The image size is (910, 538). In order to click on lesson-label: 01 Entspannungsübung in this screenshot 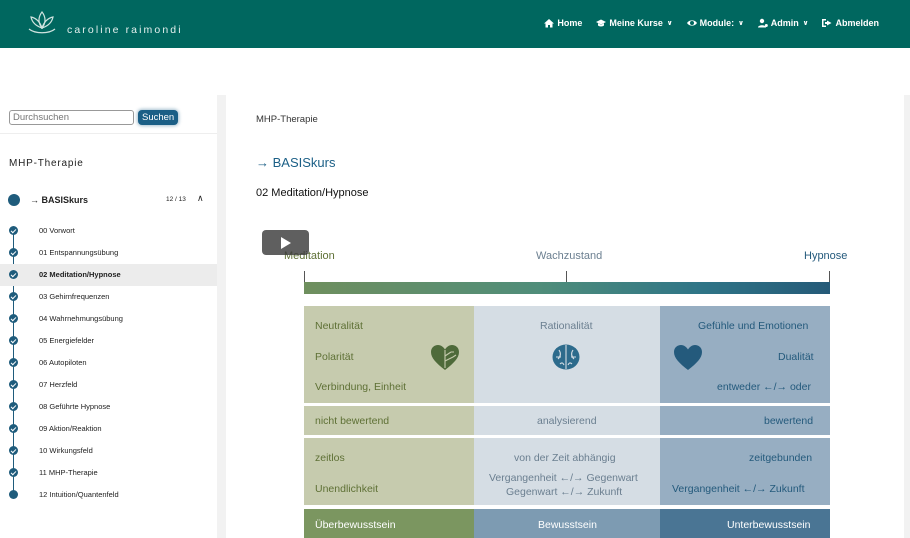, I will do `click(79, 252)`.